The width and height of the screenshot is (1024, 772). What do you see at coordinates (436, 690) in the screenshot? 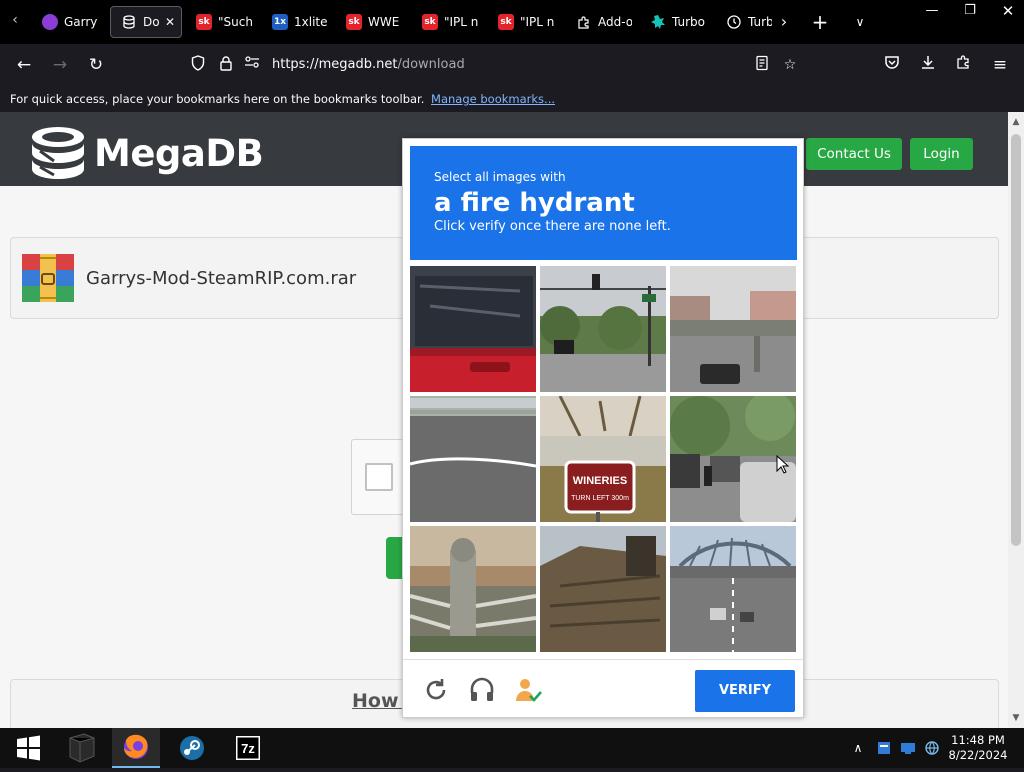
I see `reload-challenge-icon` at bounding box center [436, 690].